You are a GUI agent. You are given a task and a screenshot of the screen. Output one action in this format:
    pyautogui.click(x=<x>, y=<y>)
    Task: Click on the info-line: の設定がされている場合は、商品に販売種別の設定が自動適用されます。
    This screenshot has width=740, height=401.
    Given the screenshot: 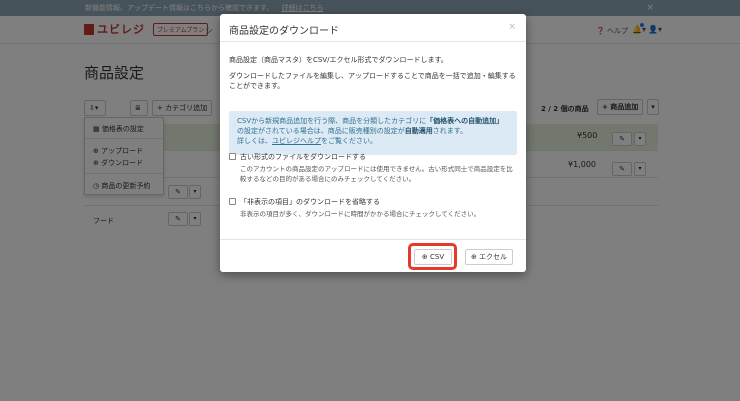 What is the action you would take?
    pyautogui.click(x=373, y=131)
    